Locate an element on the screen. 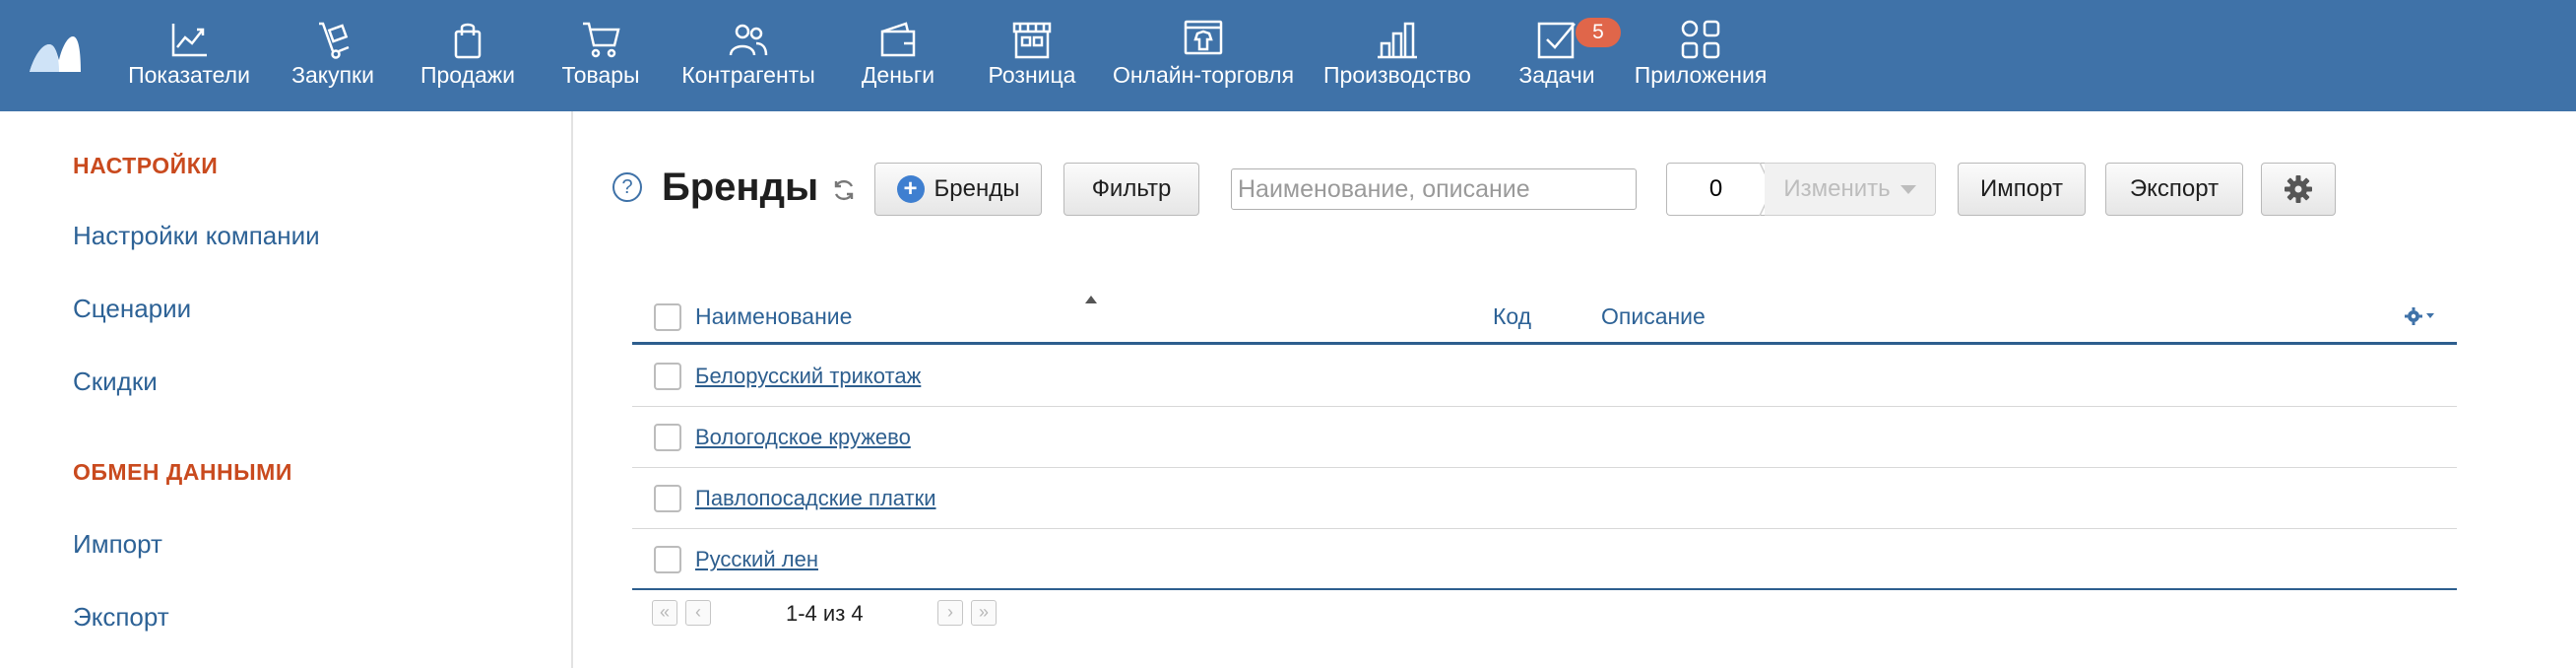 The height and width of the screenshot is (668, 2576). nav-item-online-trade: Онлайн-торговля is located at coordinates (1203, 56).